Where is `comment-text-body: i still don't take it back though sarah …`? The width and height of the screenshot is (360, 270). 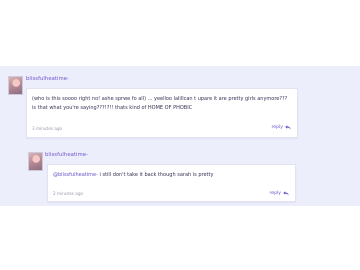
comment-text-body: i still don't take it back though sarah … is located at coordinates (155, 175).